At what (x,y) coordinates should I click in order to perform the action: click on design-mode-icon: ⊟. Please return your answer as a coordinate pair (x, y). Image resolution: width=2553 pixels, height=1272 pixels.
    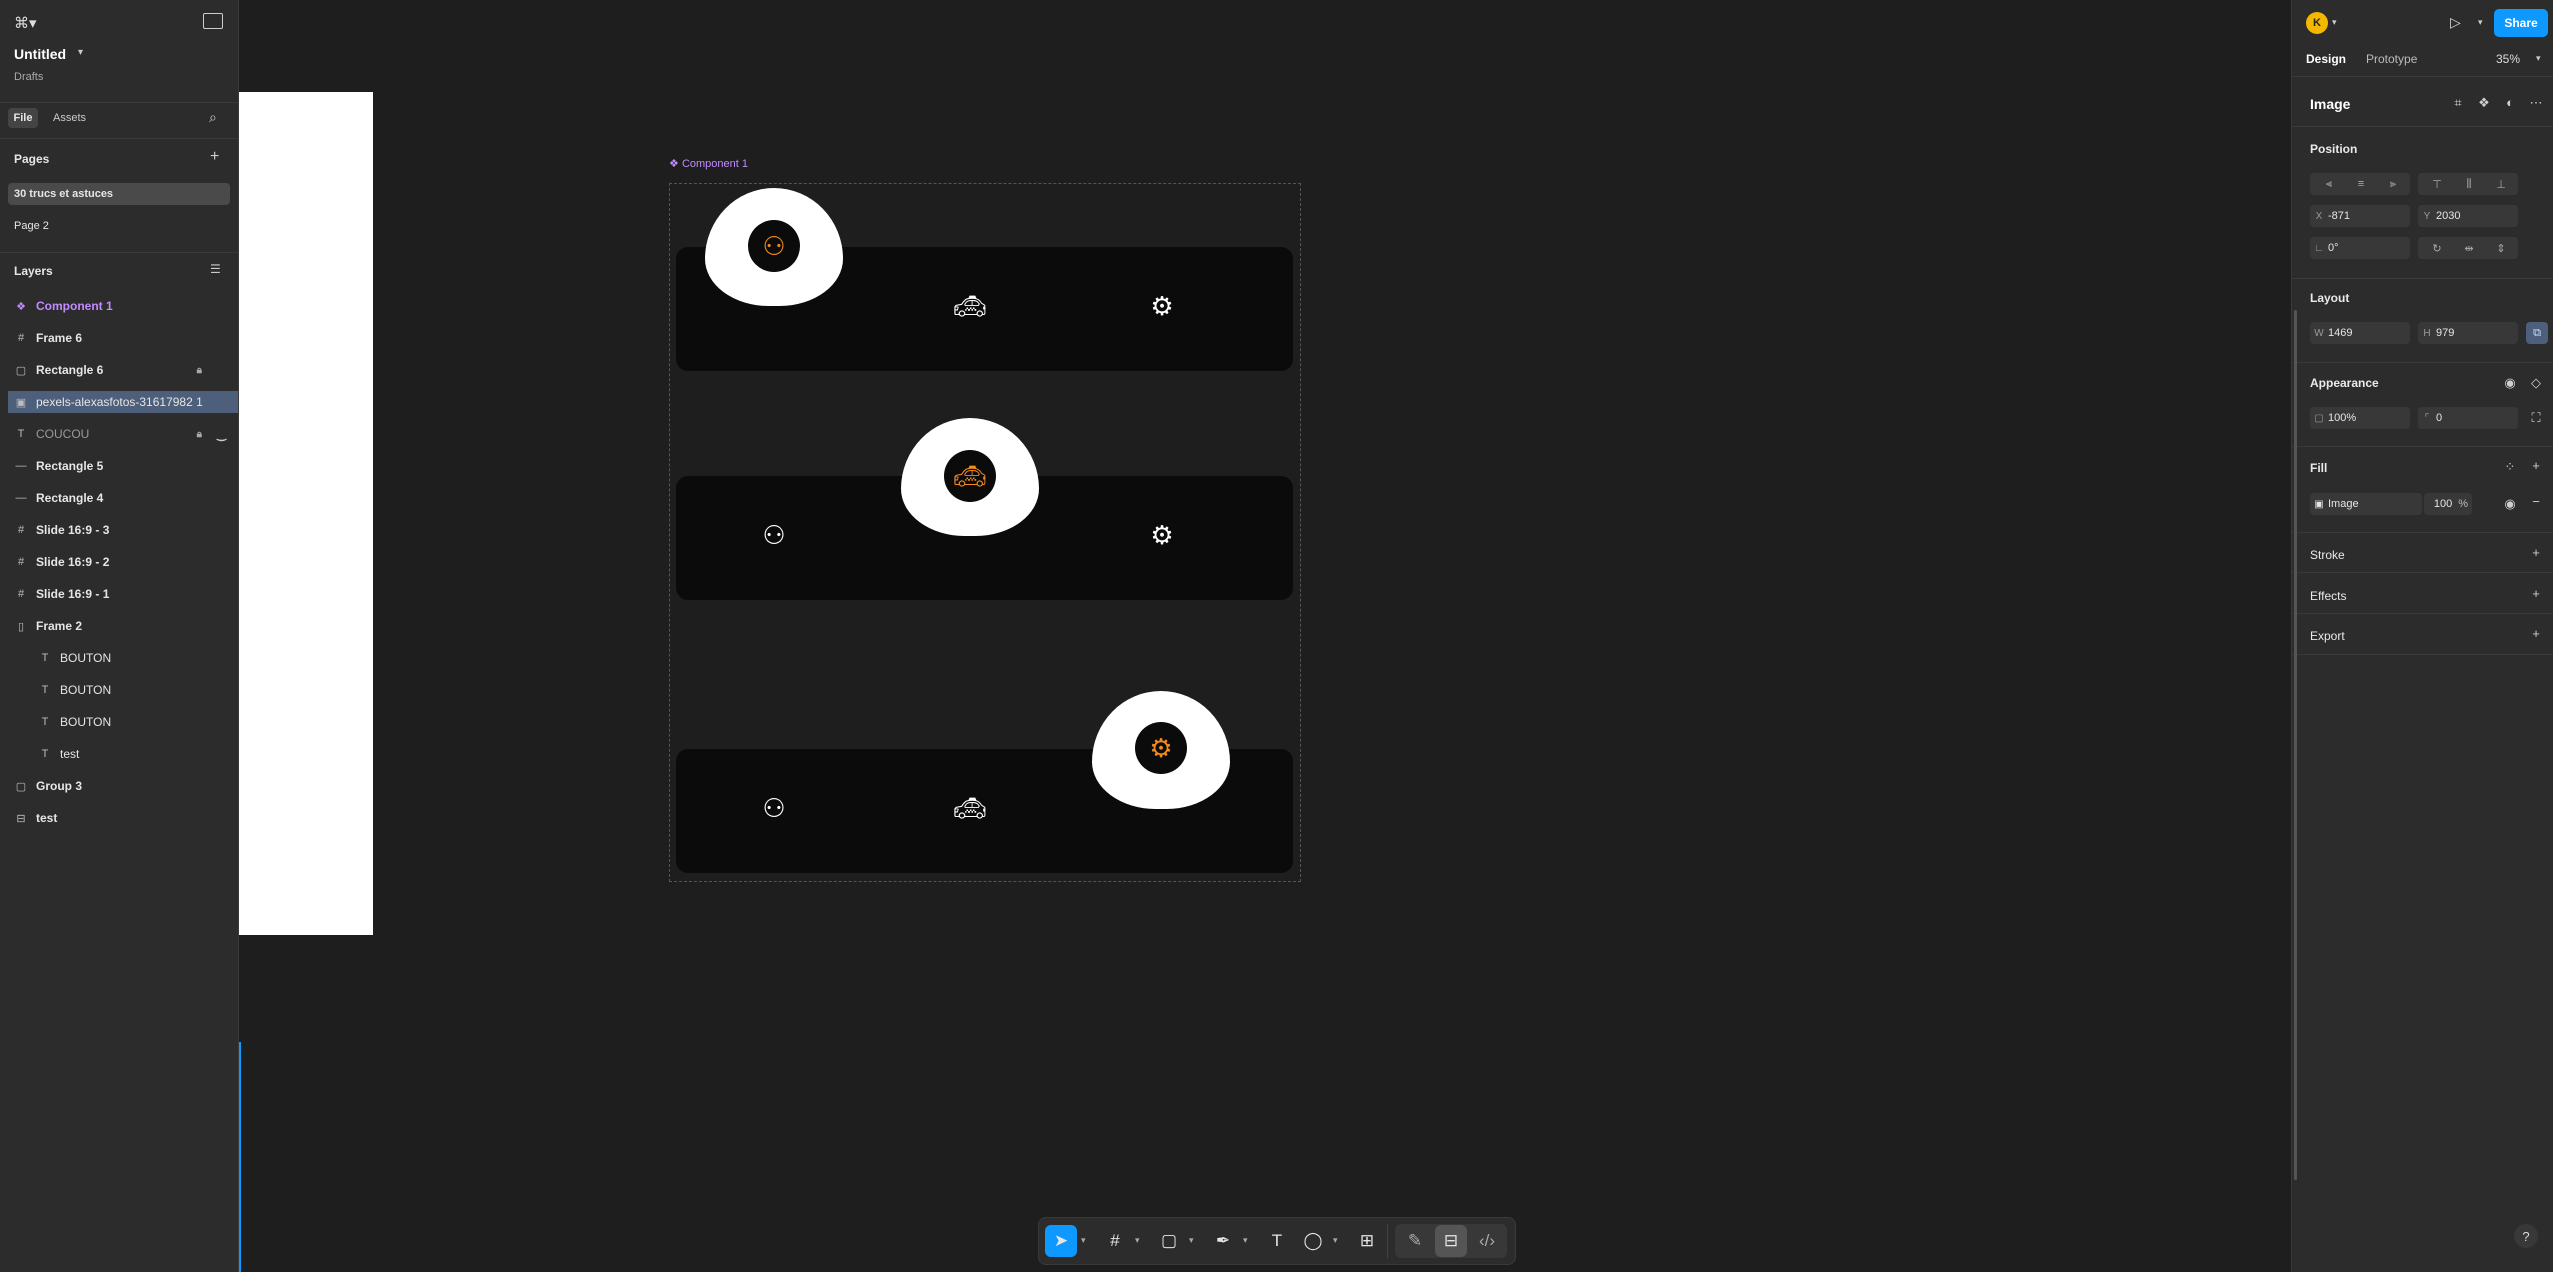
    Looking at the image, I should click on (1451, 1241).